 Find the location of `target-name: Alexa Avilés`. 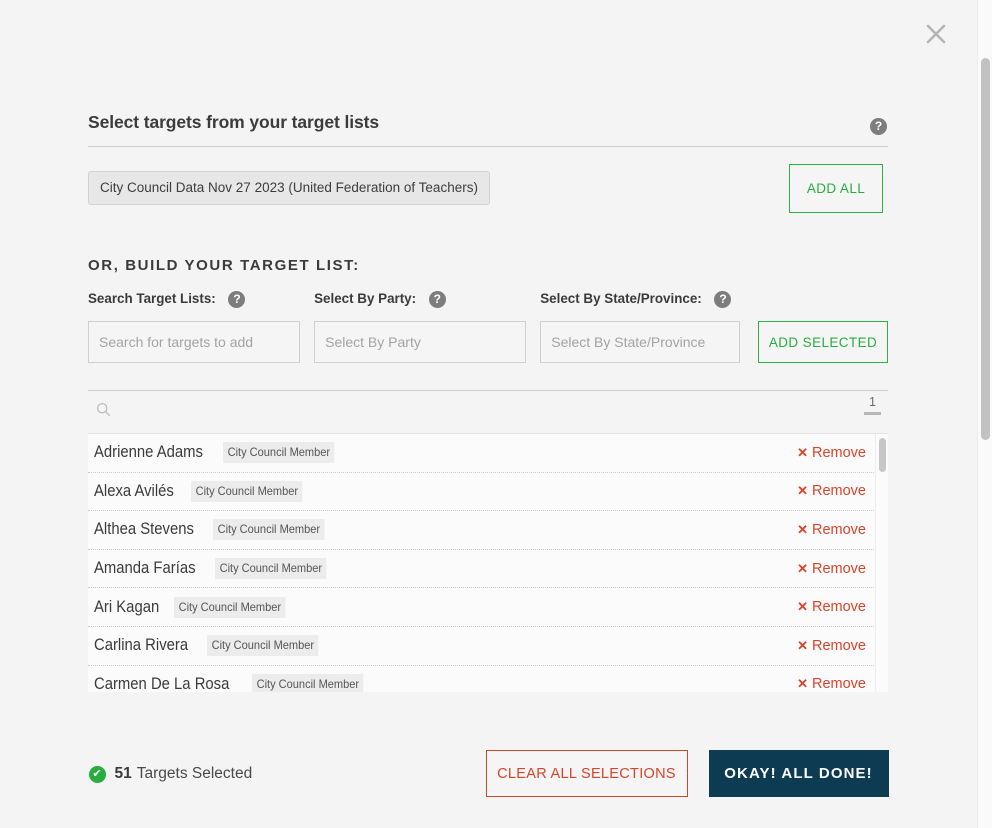

target-name: Alexa Avilés is located at coordinates (134, 490).